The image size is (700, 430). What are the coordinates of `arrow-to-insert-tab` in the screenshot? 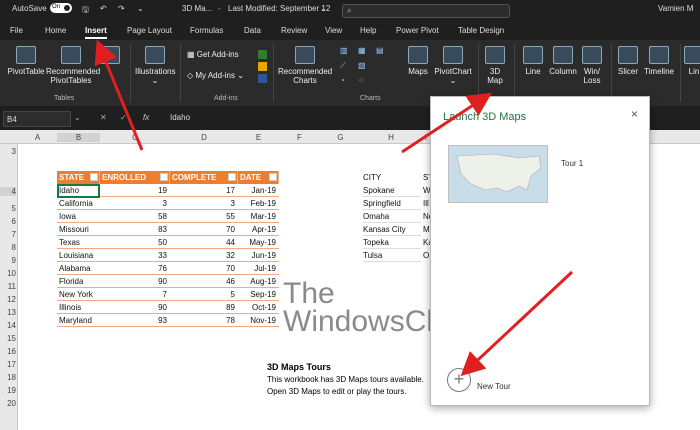 It's located at (119, 95).